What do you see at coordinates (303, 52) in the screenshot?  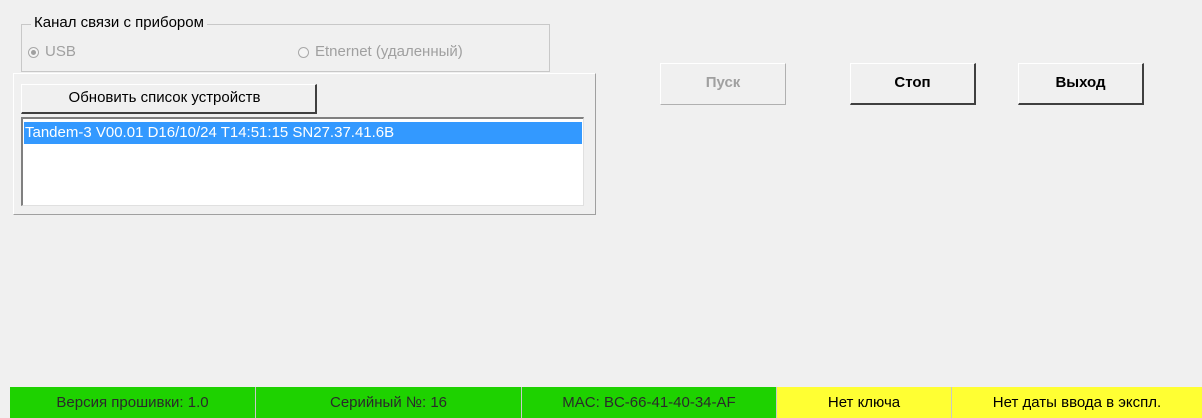 I see `radio-ethernet-indicator-icon` at bounding box center [303, 52].